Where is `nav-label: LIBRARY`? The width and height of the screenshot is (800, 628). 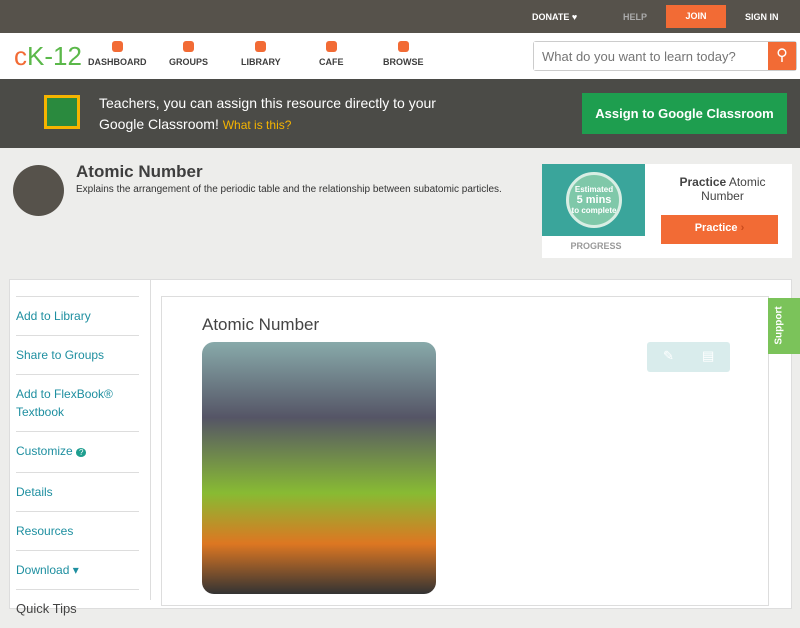
nav-label: LIBRARY is located at coordinates (261, 62).